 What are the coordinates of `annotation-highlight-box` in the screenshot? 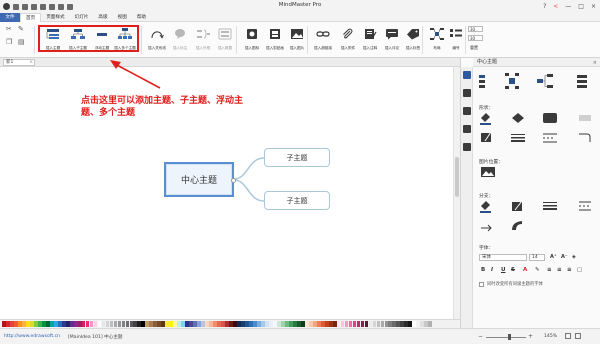 It's located at (88, 38).